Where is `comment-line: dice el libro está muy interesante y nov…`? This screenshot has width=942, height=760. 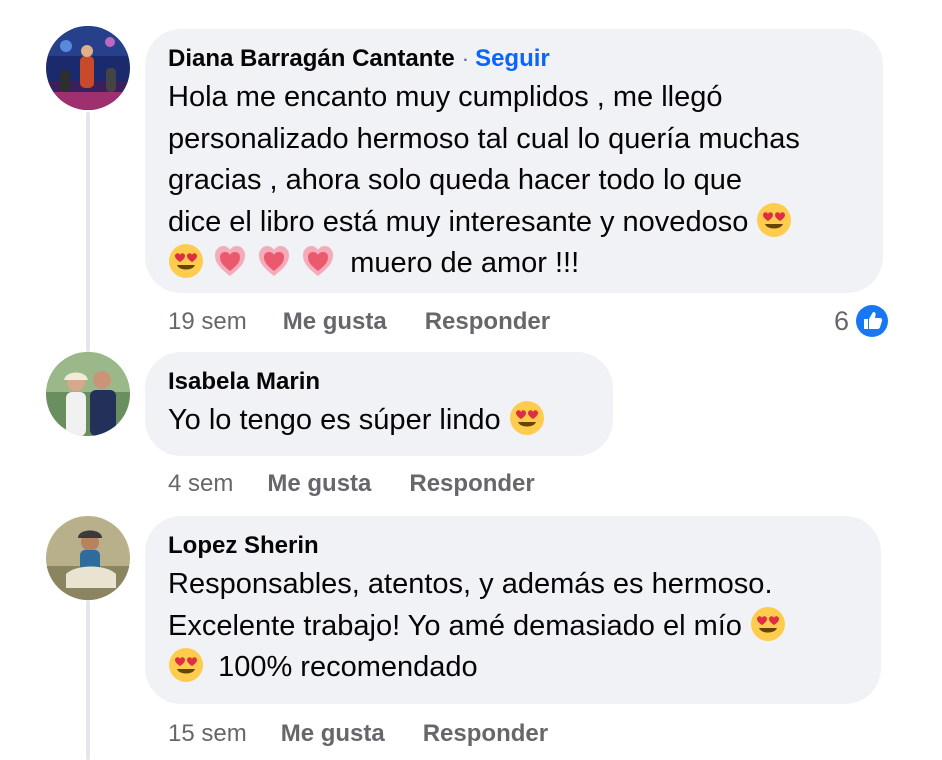 comment-line: dice el libro está muy interesante y nov… is located at coordinates (458, 221).